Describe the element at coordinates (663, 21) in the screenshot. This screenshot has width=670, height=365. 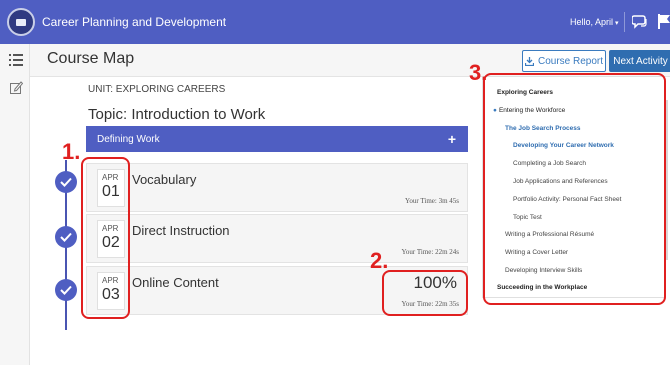
I see `flag-icon` at that location.